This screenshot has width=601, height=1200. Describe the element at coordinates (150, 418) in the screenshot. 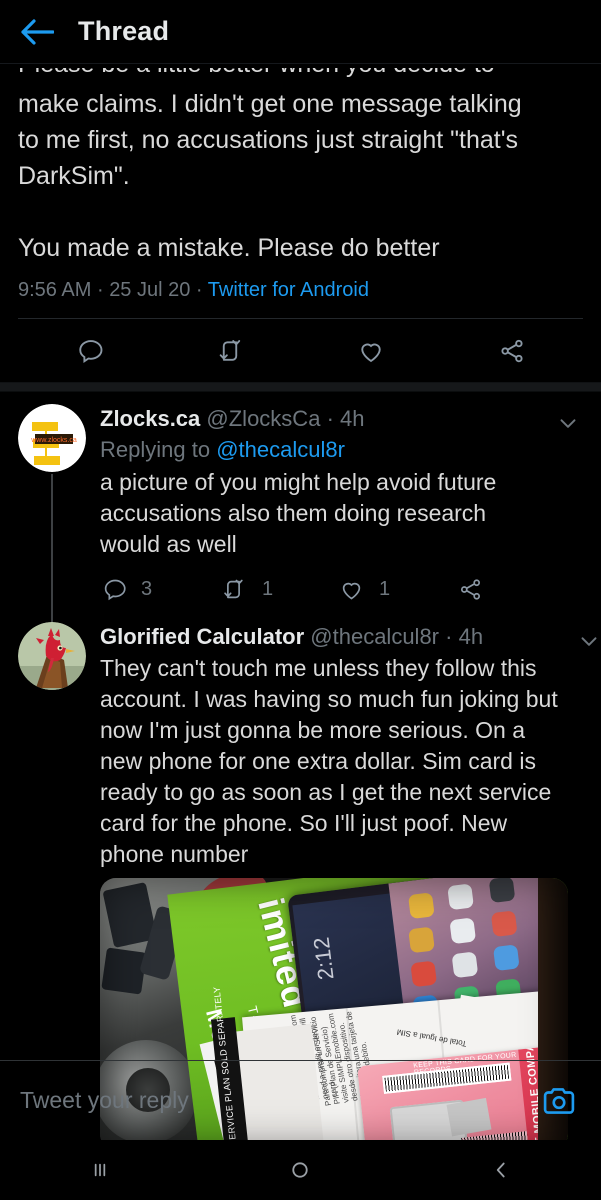

I see `reply-display-name: Zlocks.ca` at that location.